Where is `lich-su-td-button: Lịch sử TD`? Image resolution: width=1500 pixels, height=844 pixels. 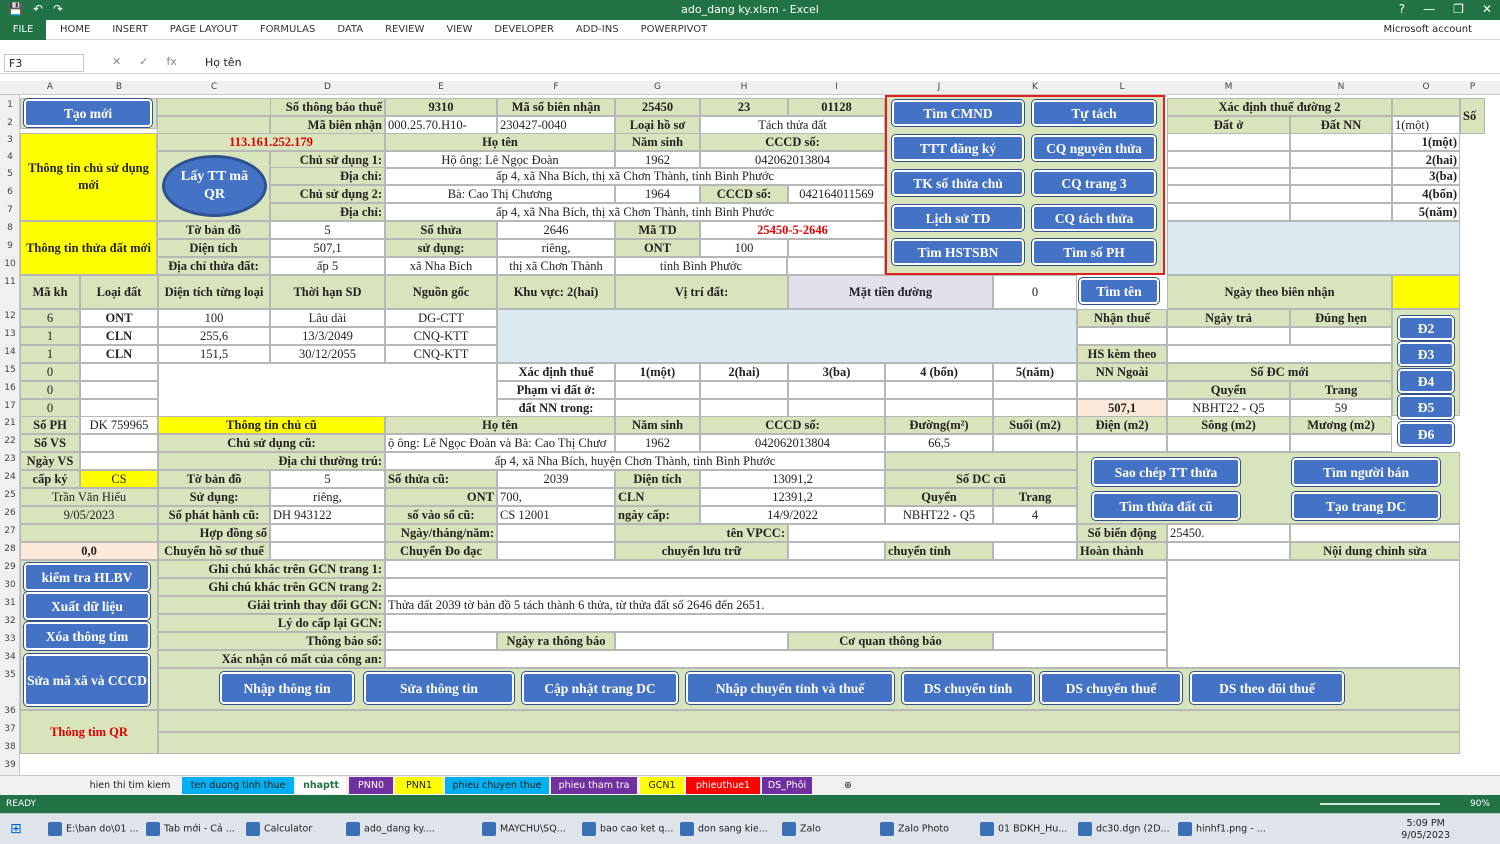 lich-su-td-button: Lịch sử TD is located at coordinates (958, 218).